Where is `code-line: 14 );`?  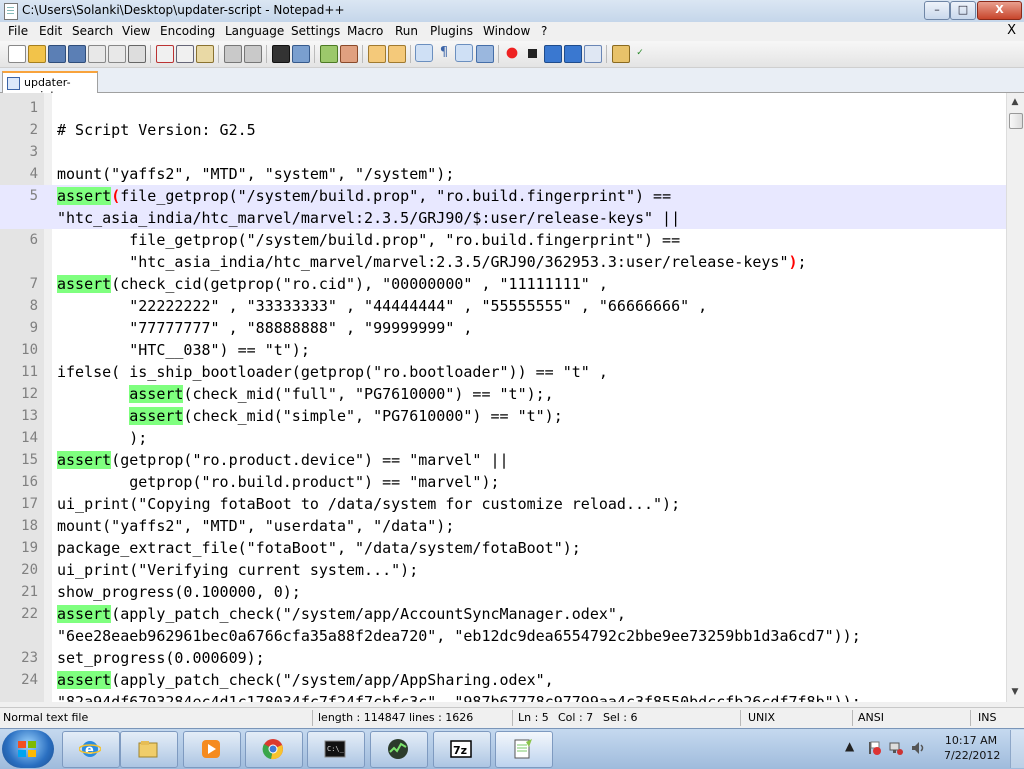
code-line: 14 ); is located at coordinates (503, 438).